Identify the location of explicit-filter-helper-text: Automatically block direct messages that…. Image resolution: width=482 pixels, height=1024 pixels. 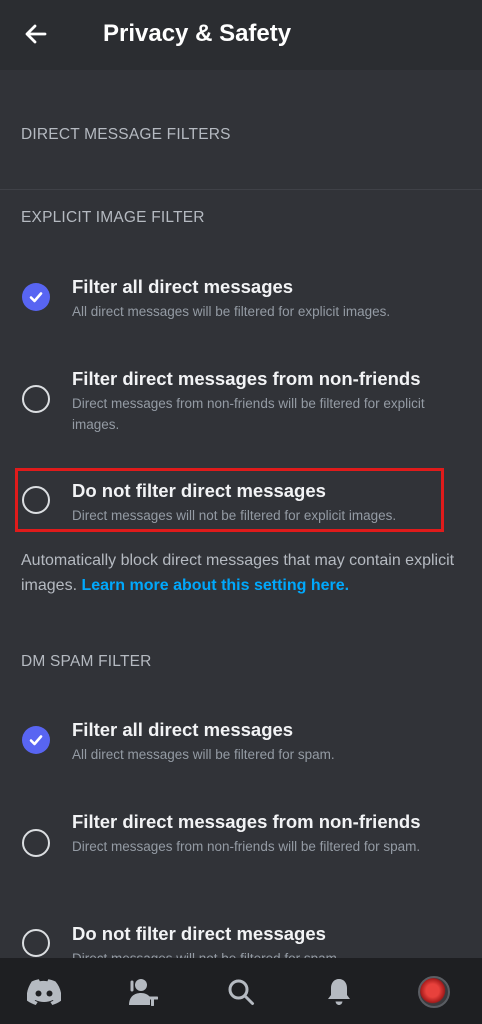
(246, 573).